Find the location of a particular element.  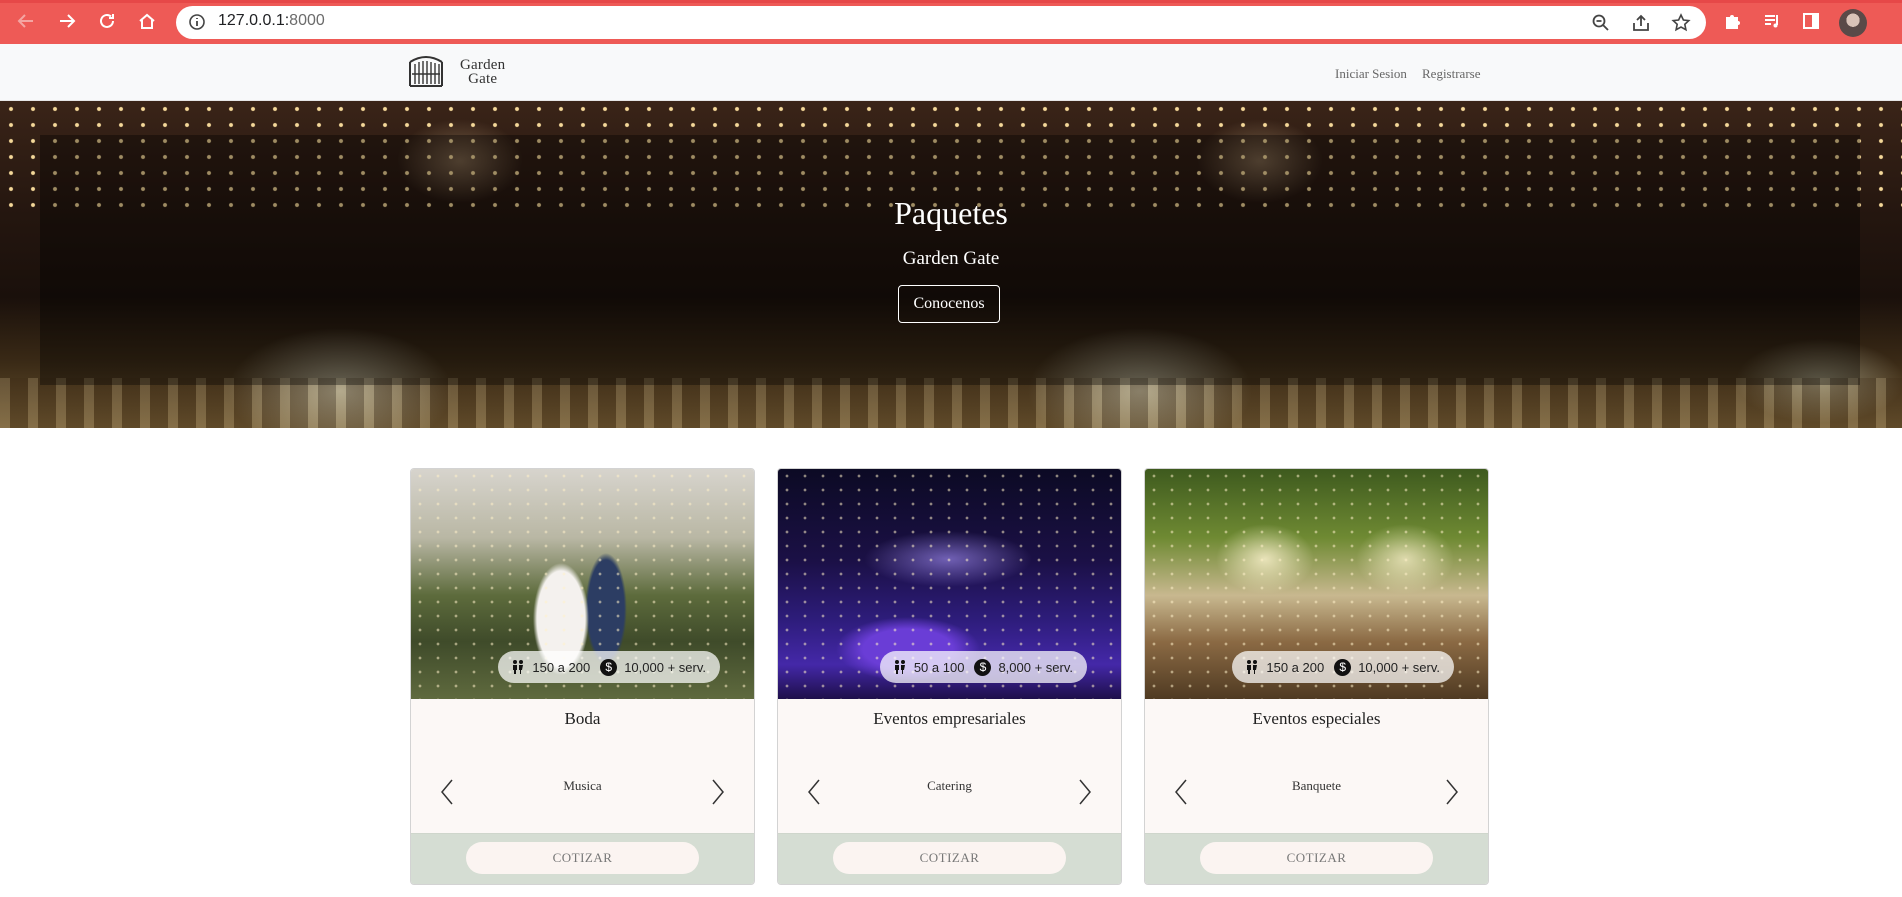

nav-login-link: Iniciar Sesion is located at coordinates (1371, 74).